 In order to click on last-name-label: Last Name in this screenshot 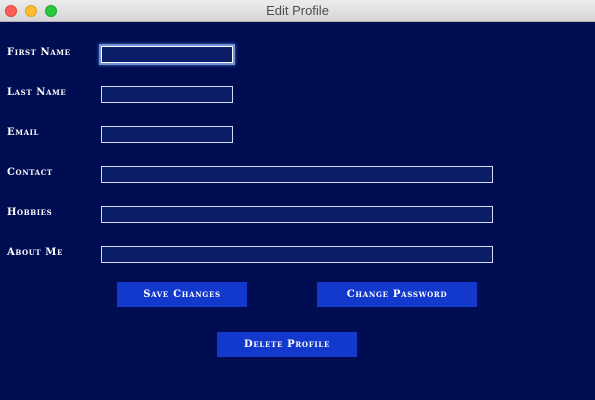, I will do `click(37, 92)`.